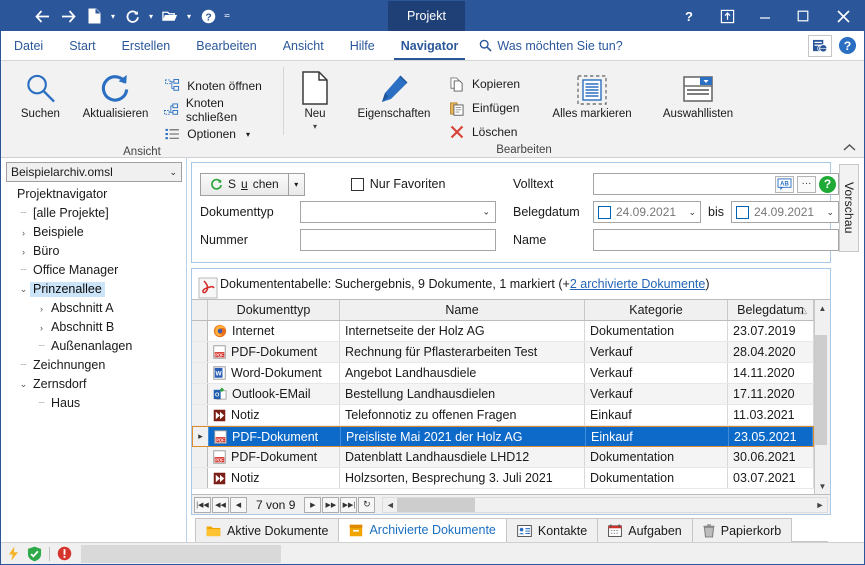  Describe the element at coordinates (132, 16) in the screenshot. I see `refresh-icon` at that location.